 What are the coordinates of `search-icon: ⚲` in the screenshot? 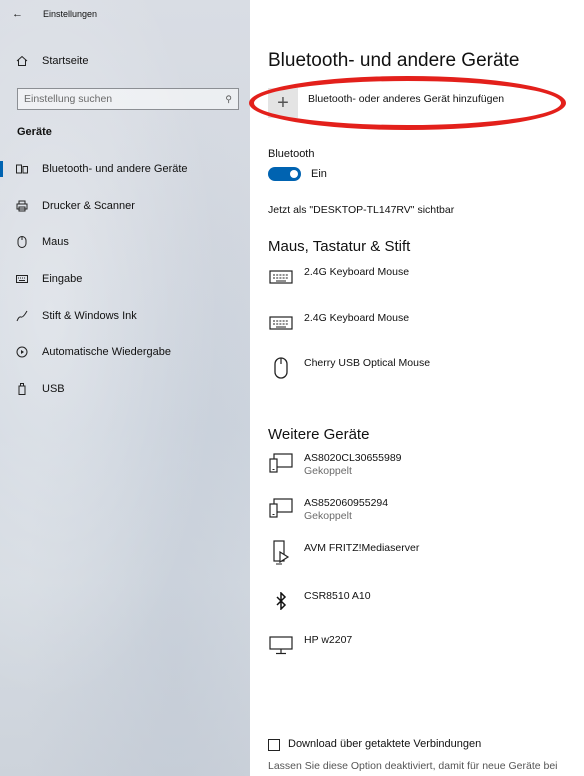 It's located at (228, 99).